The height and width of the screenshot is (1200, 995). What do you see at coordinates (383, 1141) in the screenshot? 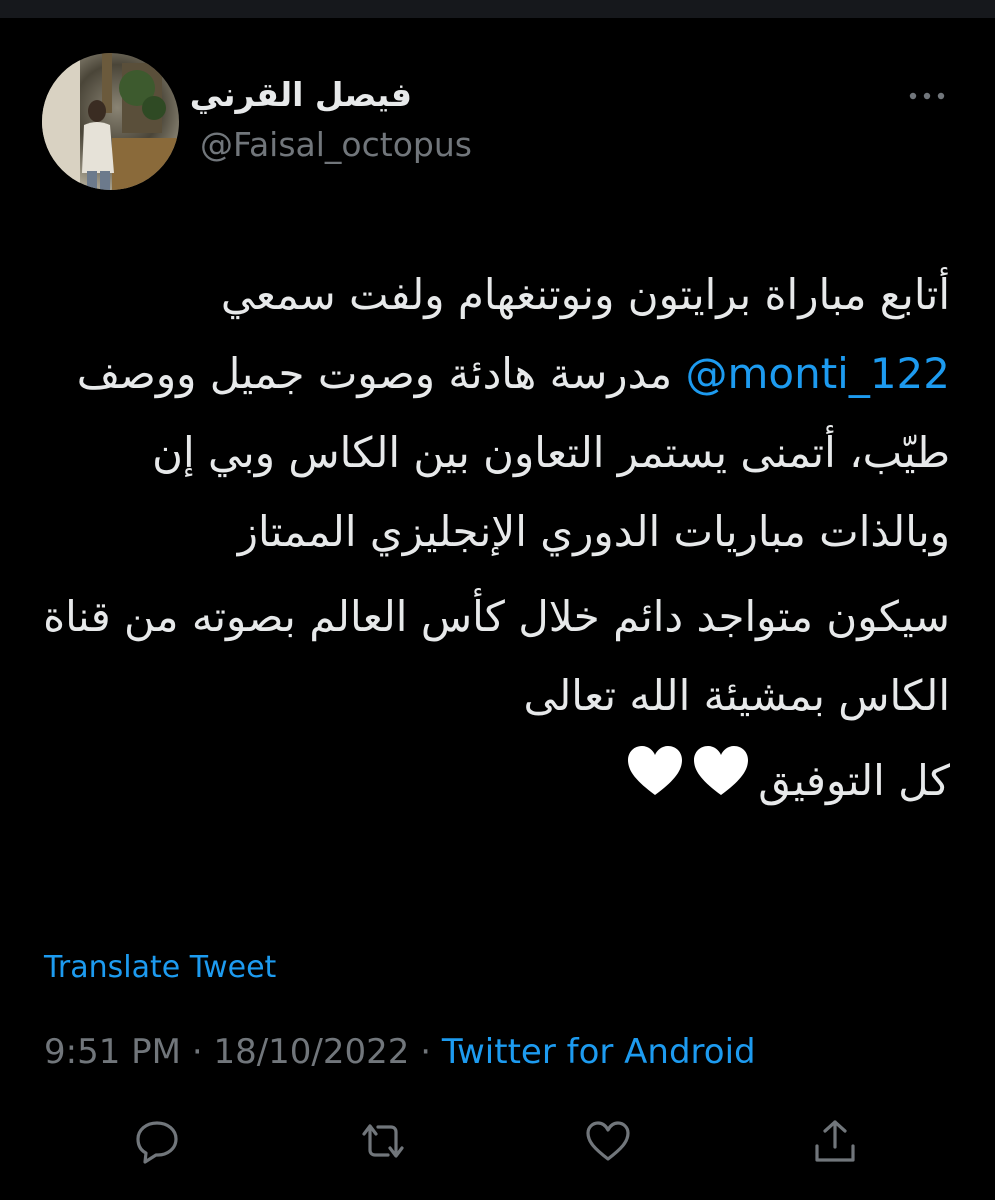
I see `retweet-icon` at bounding box center [383, 1141].